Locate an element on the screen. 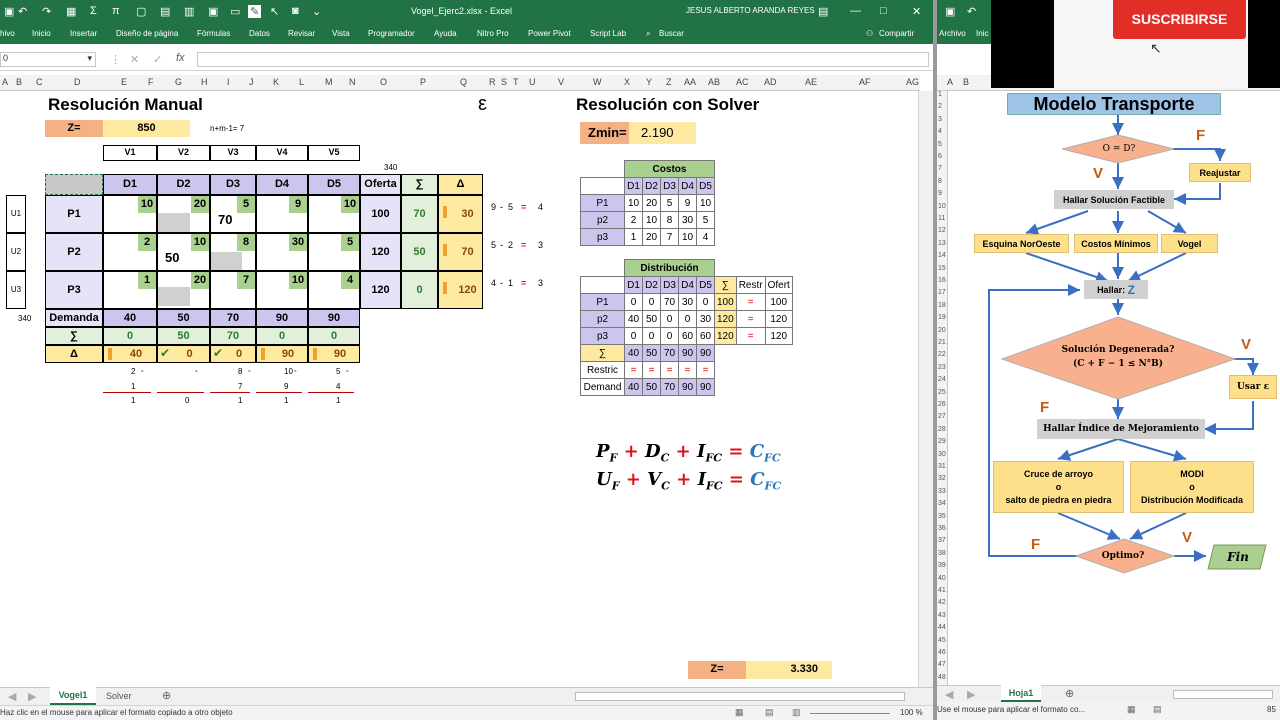 The width and height of the screenshot is (1280, 720). formula-input is located at coordinates (563, 59).